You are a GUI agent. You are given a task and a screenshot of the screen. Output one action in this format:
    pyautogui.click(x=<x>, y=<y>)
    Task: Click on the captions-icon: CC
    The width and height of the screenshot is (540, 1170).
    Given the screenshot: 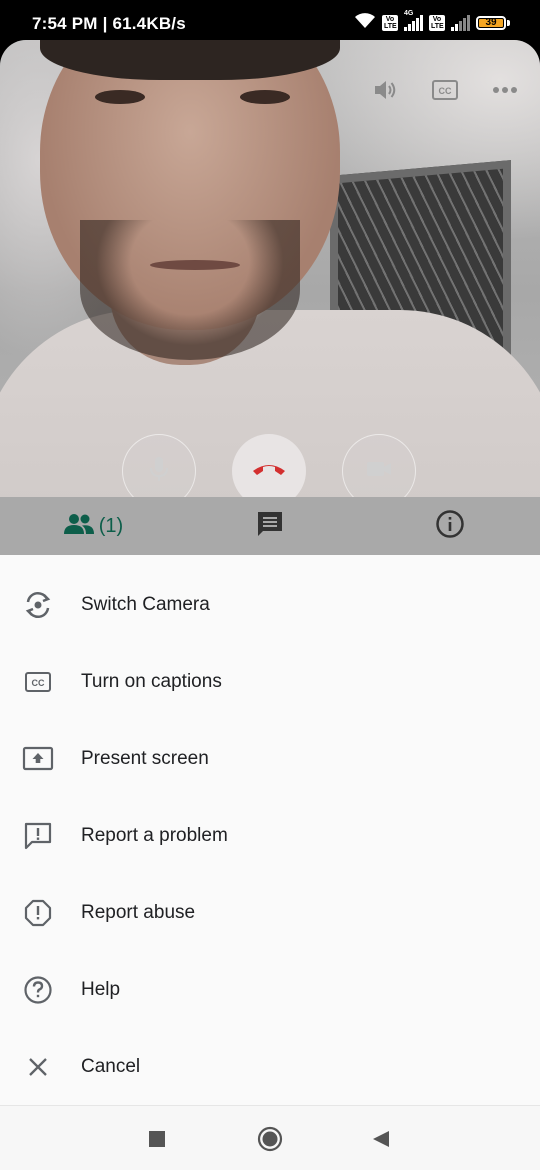 What is the action you would take?
    pyautogui.click(x=38, y=682)
    